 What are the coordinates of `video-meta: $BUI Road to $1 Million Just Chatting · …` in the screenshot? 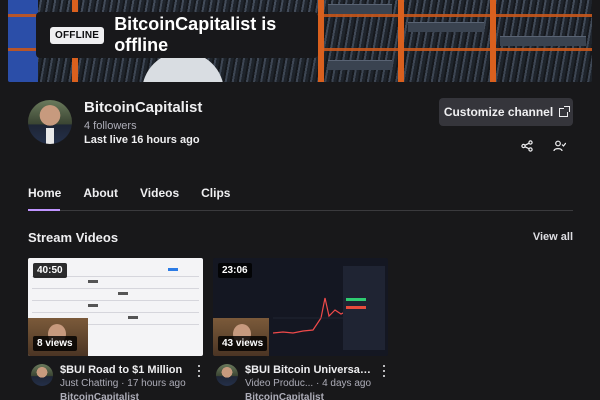 It's located at (115, 381).